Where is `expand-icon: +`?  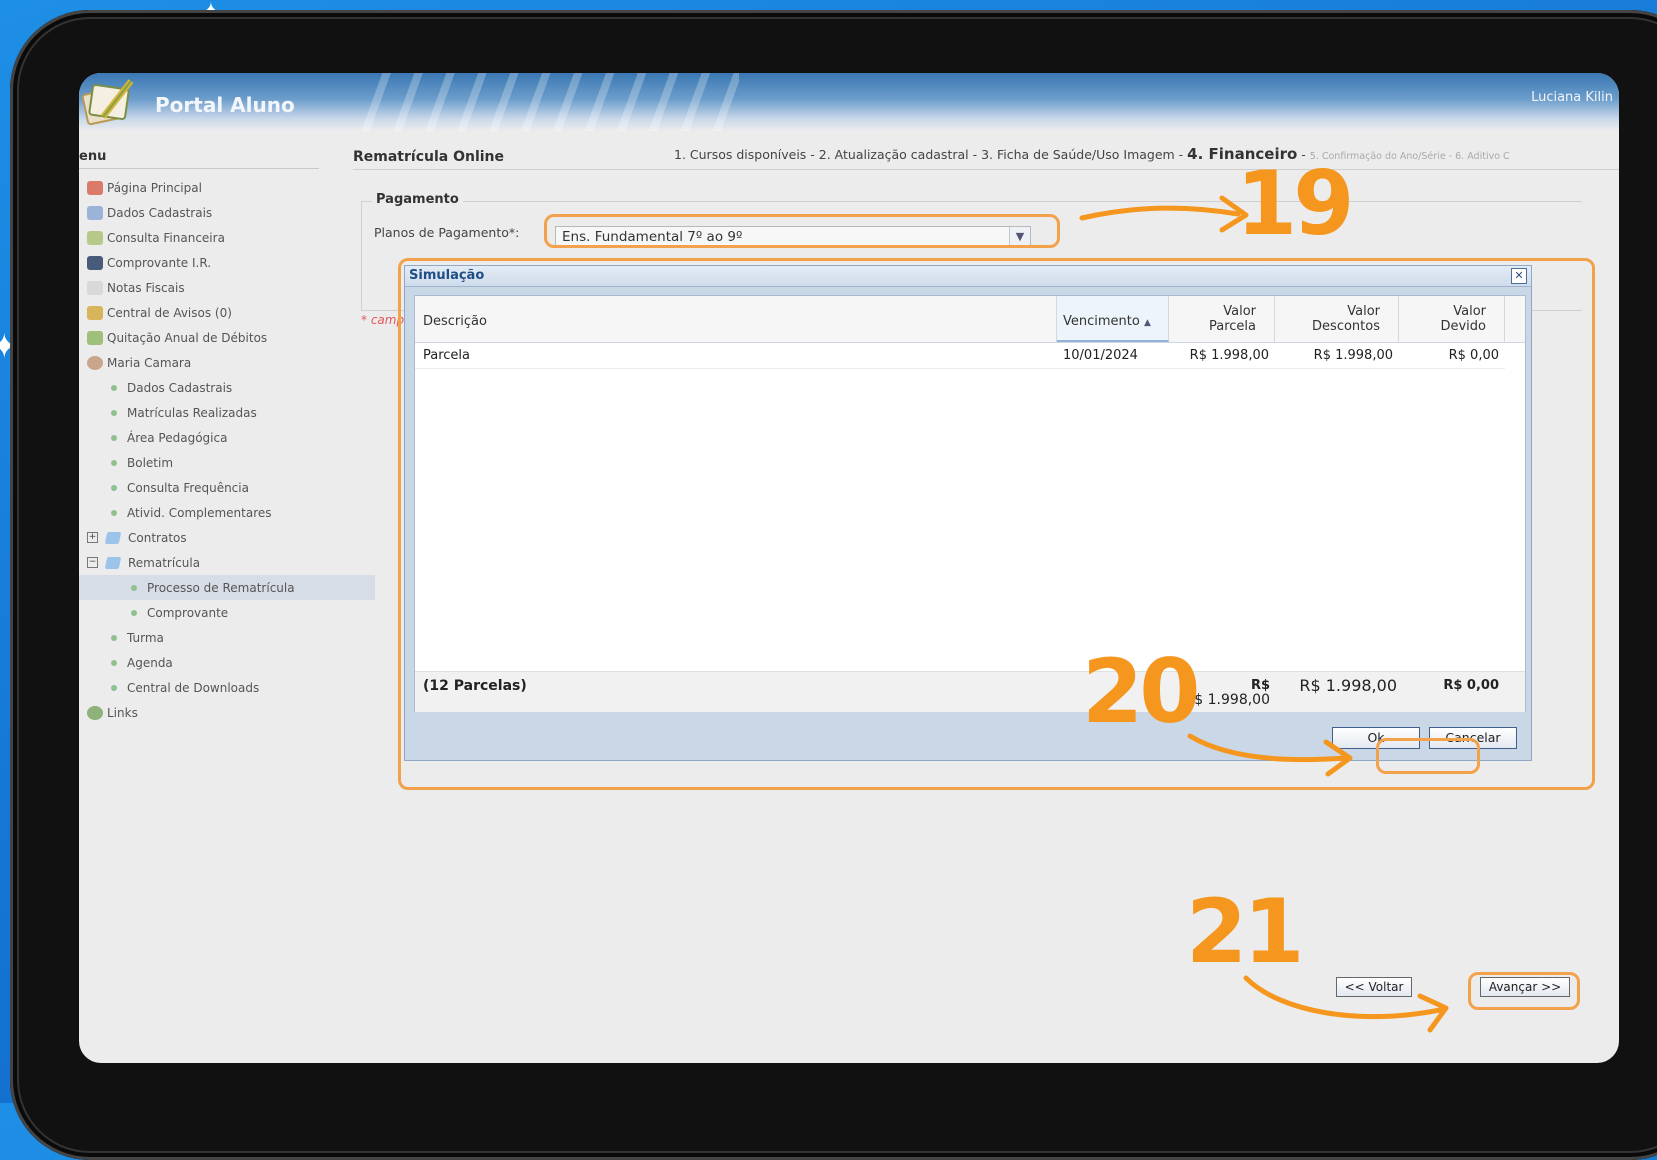
expand-icon: + is located at coordinates (92, 537).